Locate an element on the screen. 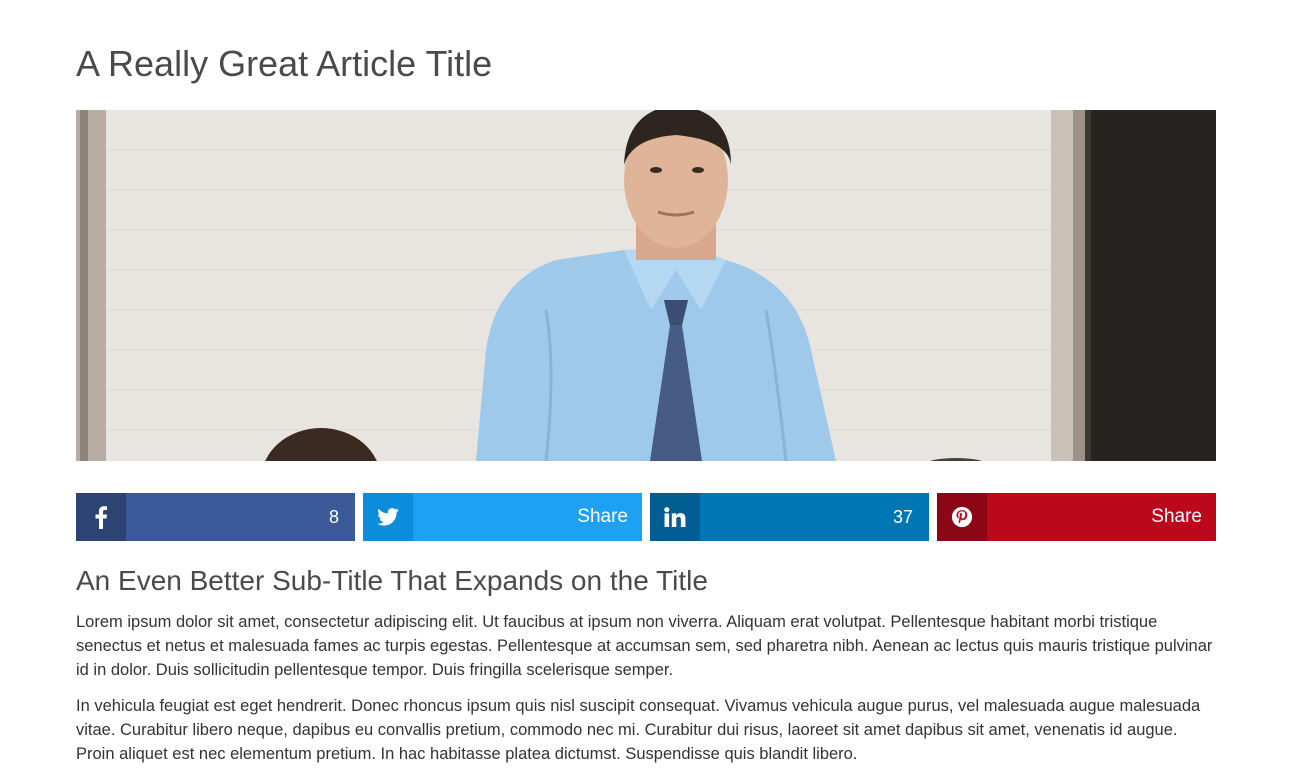 The width and height of the screenshot is (1298, 782). linkedin-share-button: 37 is located at coordinates (789, 517).